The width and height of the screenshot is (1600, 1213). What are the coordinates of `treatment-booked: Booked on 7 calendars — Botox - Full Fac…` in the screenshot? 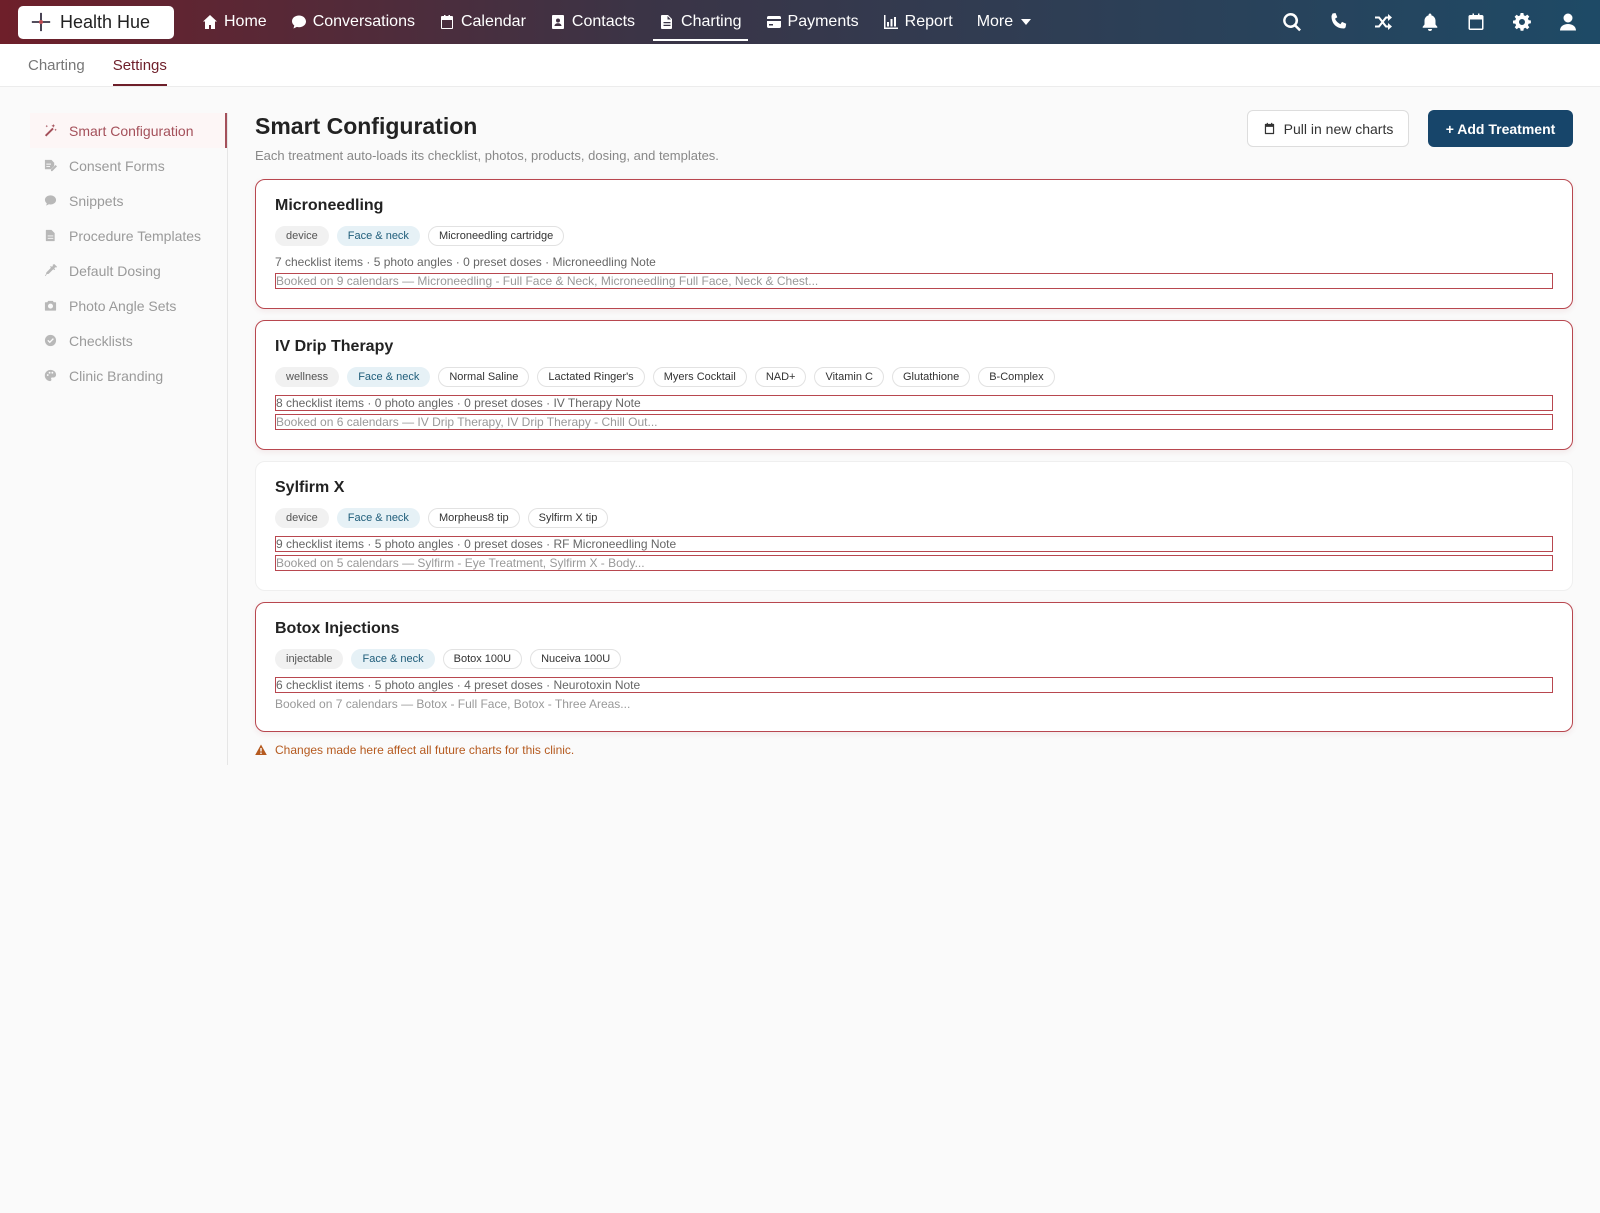 It's located at (453, 704).